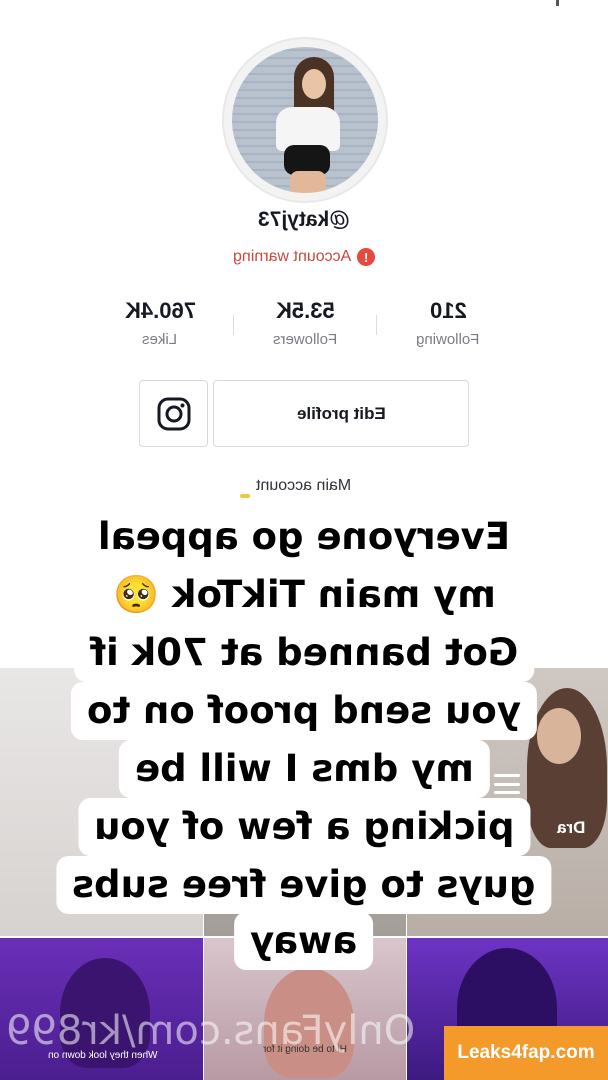 The width and height of the screenshot is (608, 1080). I want to click on edit-profile-label: Edit profile, so click(341, 413).